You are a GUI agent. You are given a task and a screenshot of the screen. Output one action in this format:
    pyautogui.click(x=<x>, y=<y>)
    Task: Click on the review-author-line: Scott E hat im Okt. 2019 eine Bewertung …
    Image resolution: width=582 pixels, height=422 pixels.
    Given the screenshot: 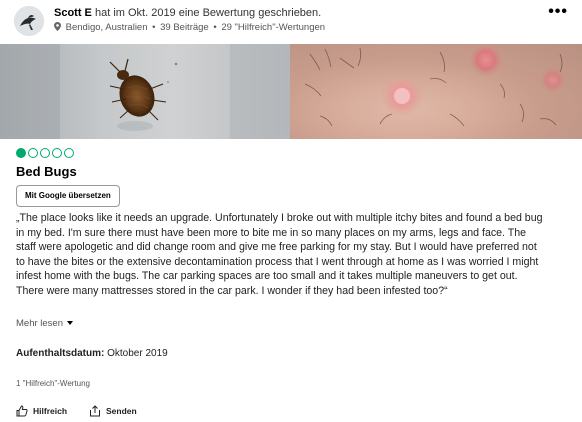 What is the action you would take?
    pyautogui.click(x=187, y=13)
    